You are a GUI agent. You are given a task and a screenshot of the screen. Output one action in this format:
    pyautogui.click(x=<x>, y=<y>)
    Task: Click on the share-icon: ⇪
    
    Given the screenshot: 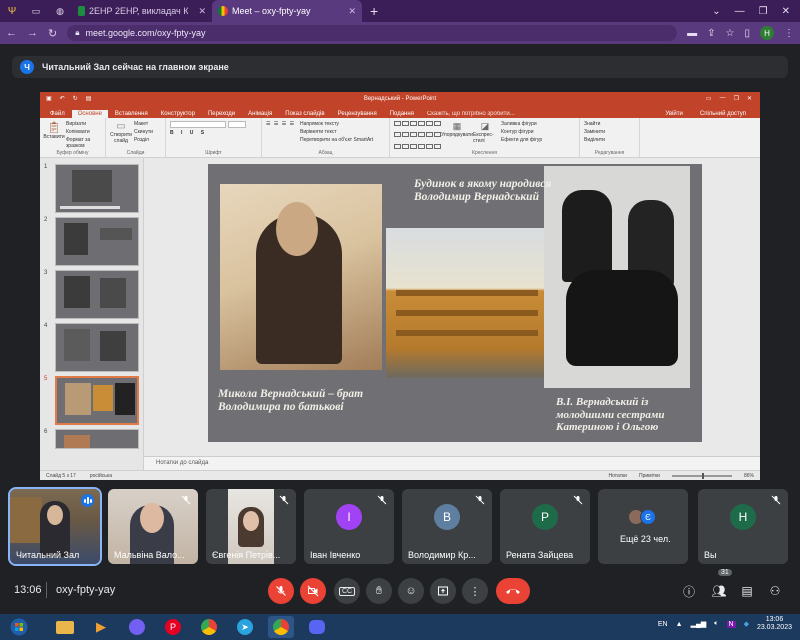 What is the action you would take?
    pyautogui.click(x=711, y=33)
    